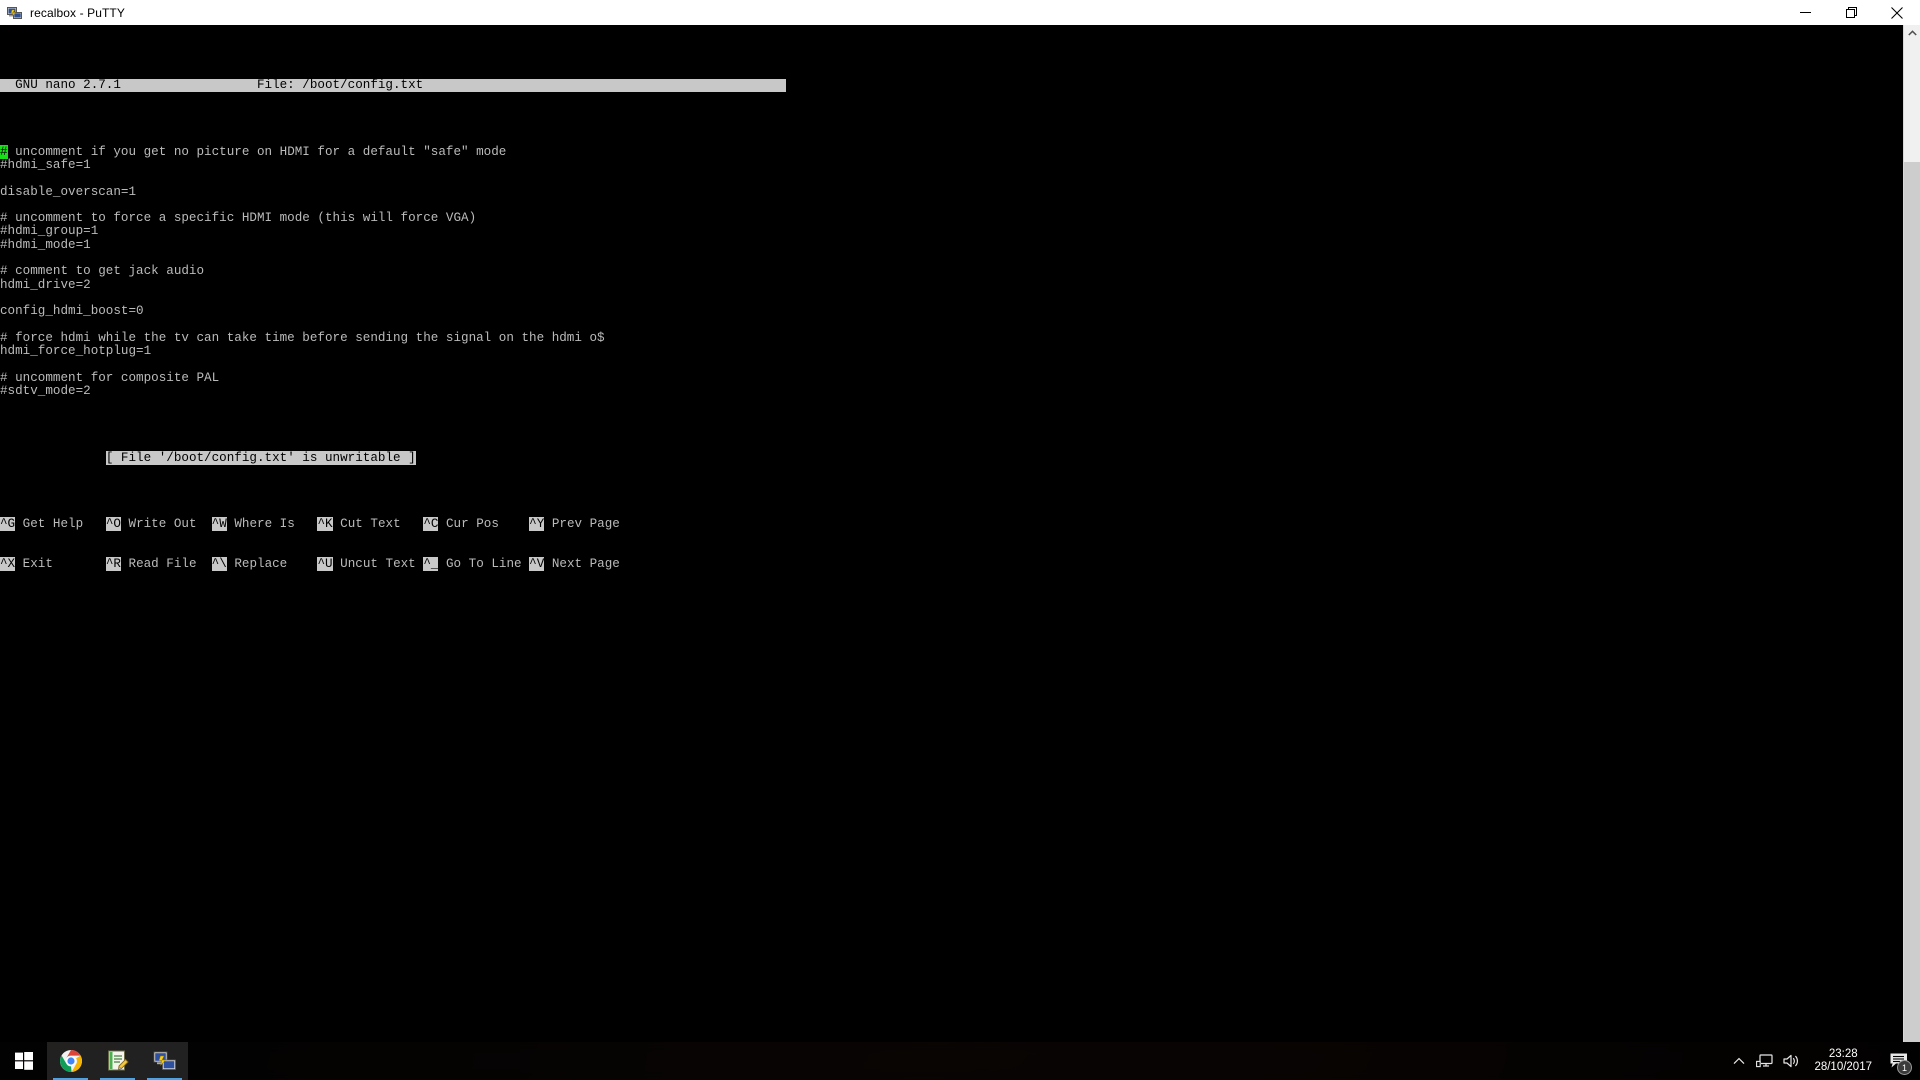 This screenshot has width=1920, height=1080. I want to click on scrollbar-thumb, so click(1912, 102).